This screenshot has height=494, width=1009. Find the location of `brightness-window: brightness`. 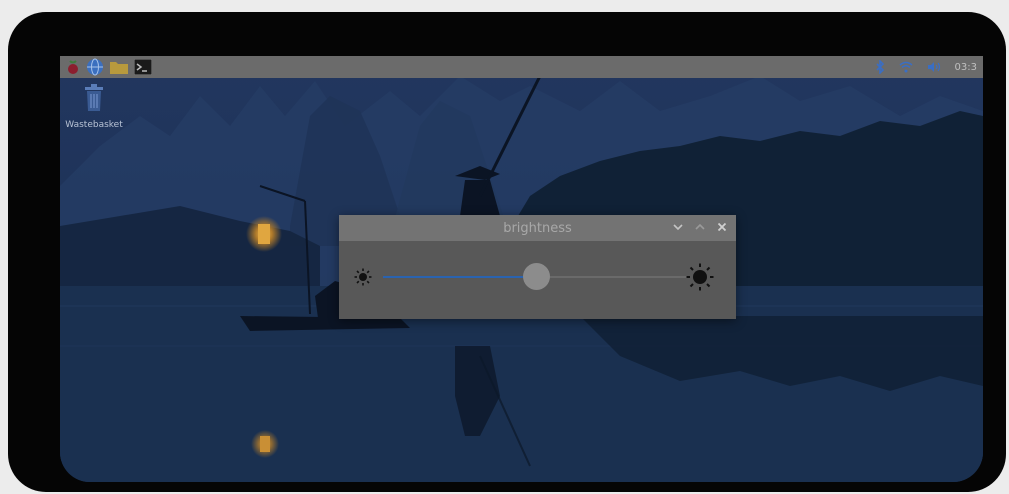

brightness-window: brightness is located at coordinates (537, 267).